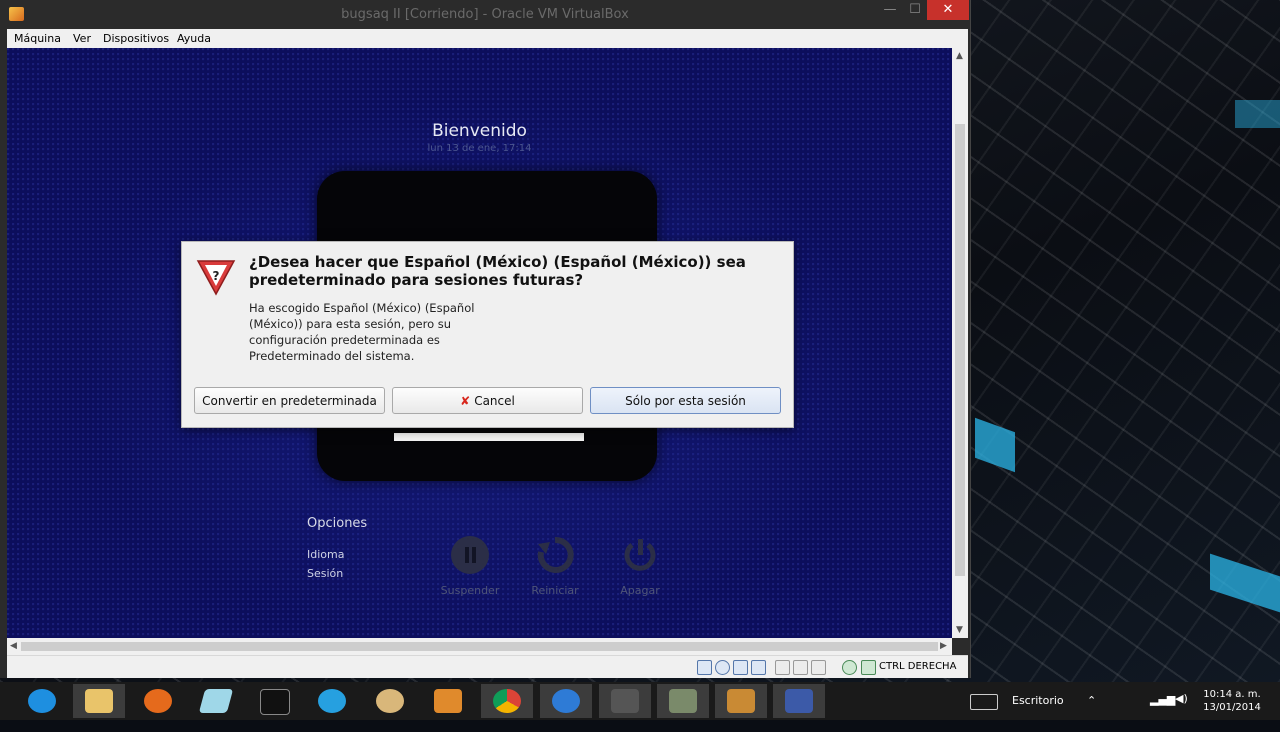 This screenshot has height=732, width=1280. Describe the element at coordinates (325, 554) in the screenshot. I see `option-language: Idioma` at that location.